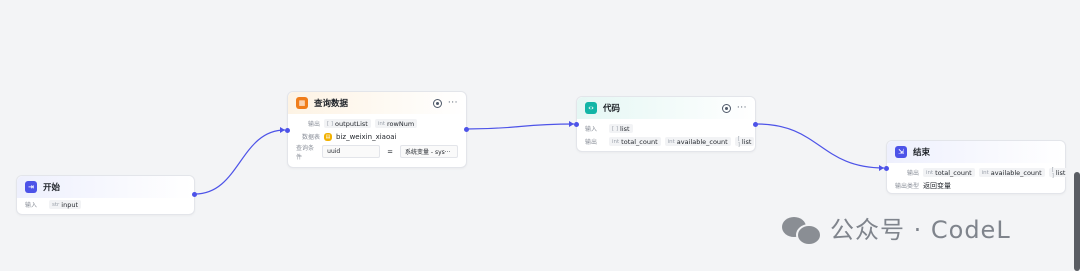  I want to click on table-icon: ▤, so click(328, 136).